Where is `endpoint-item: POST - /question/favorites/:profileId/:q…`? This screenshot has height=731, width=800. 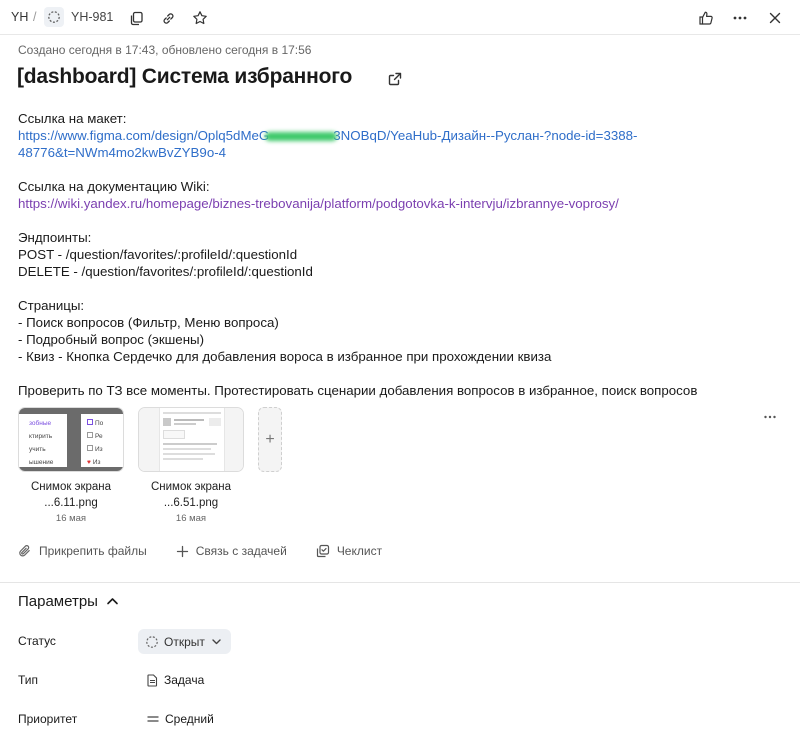
endpoint-item: POST - /question/favorites/:profileId/:q… is located at coordinates (158, 254).